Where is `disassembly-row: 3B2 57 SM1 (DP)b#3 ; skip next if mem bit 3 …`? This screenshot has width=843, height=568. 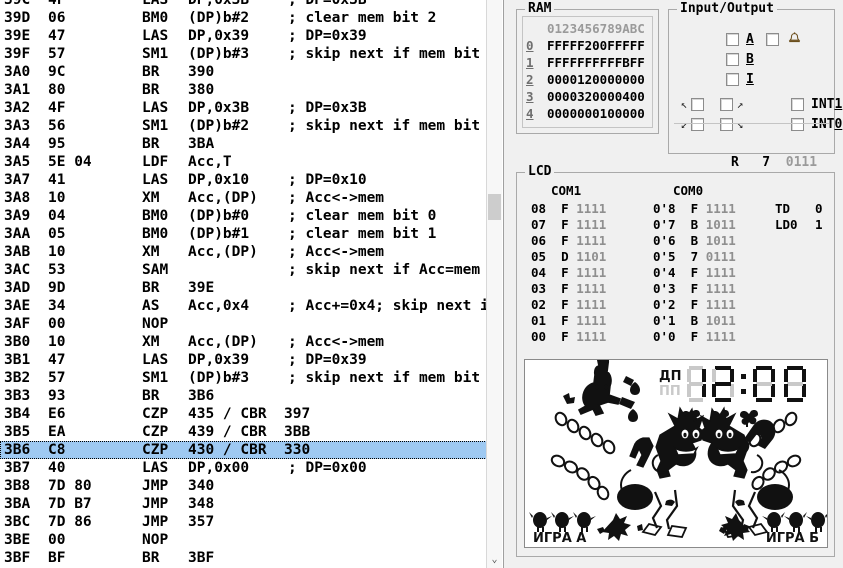 disassembly-row: 3B2 57 SM1 (DP)b#3 ; skip next if mem bit 3 … is located at coordinates (243, 378).